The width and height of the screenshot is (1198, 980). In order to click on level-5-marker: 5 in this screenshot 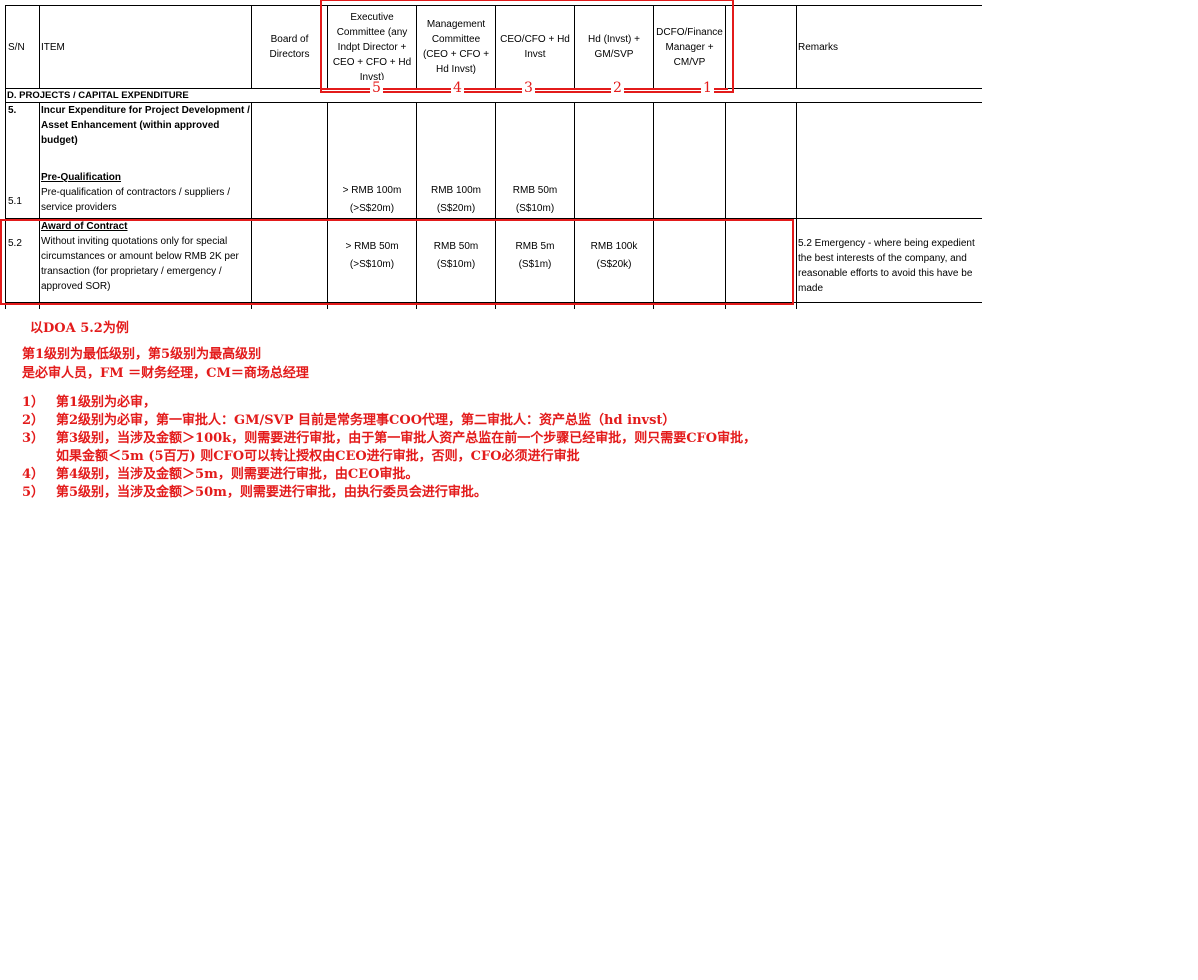, I will do `click(376, 88)`.